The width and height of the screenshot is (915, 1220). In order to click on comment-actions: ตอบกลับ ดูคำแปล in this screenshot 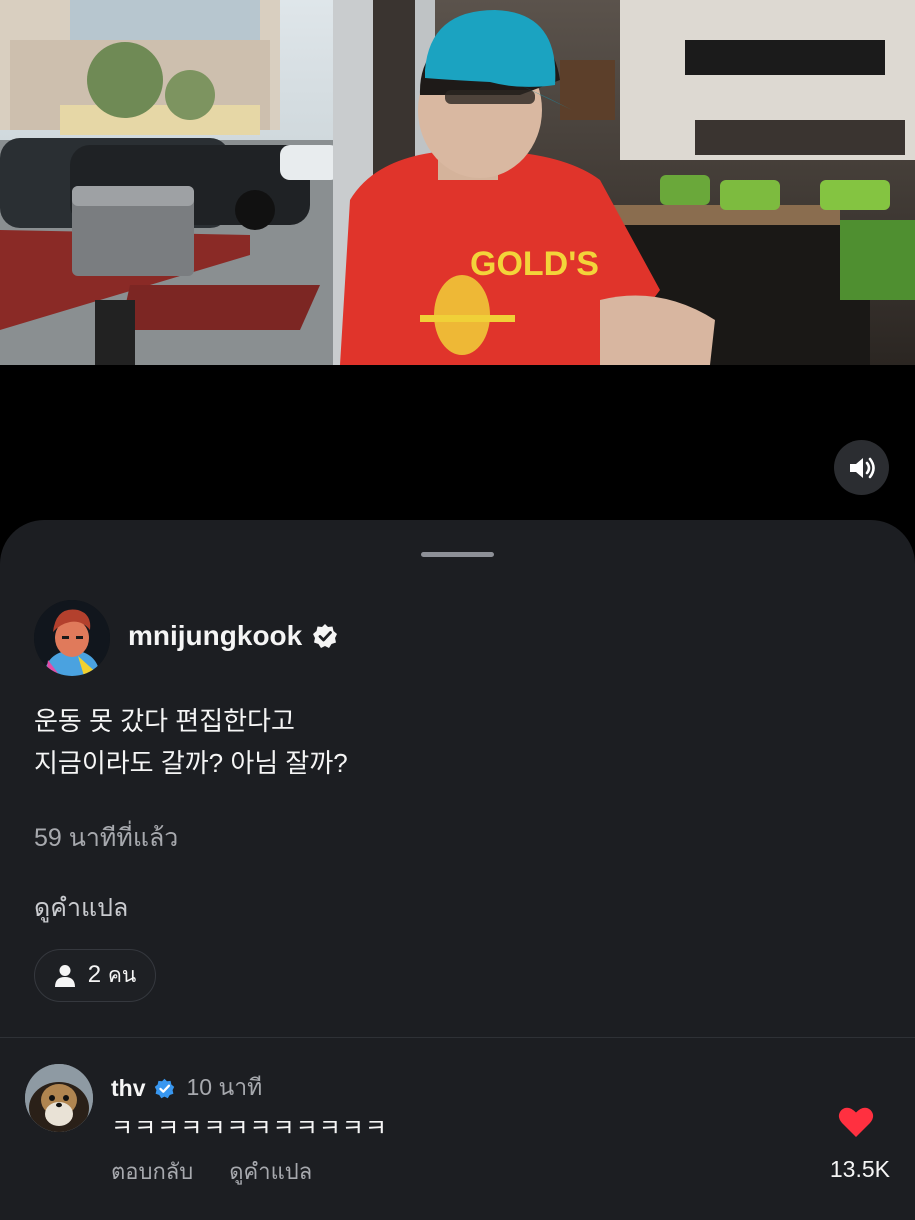, I will do `click(211, 1171)`.